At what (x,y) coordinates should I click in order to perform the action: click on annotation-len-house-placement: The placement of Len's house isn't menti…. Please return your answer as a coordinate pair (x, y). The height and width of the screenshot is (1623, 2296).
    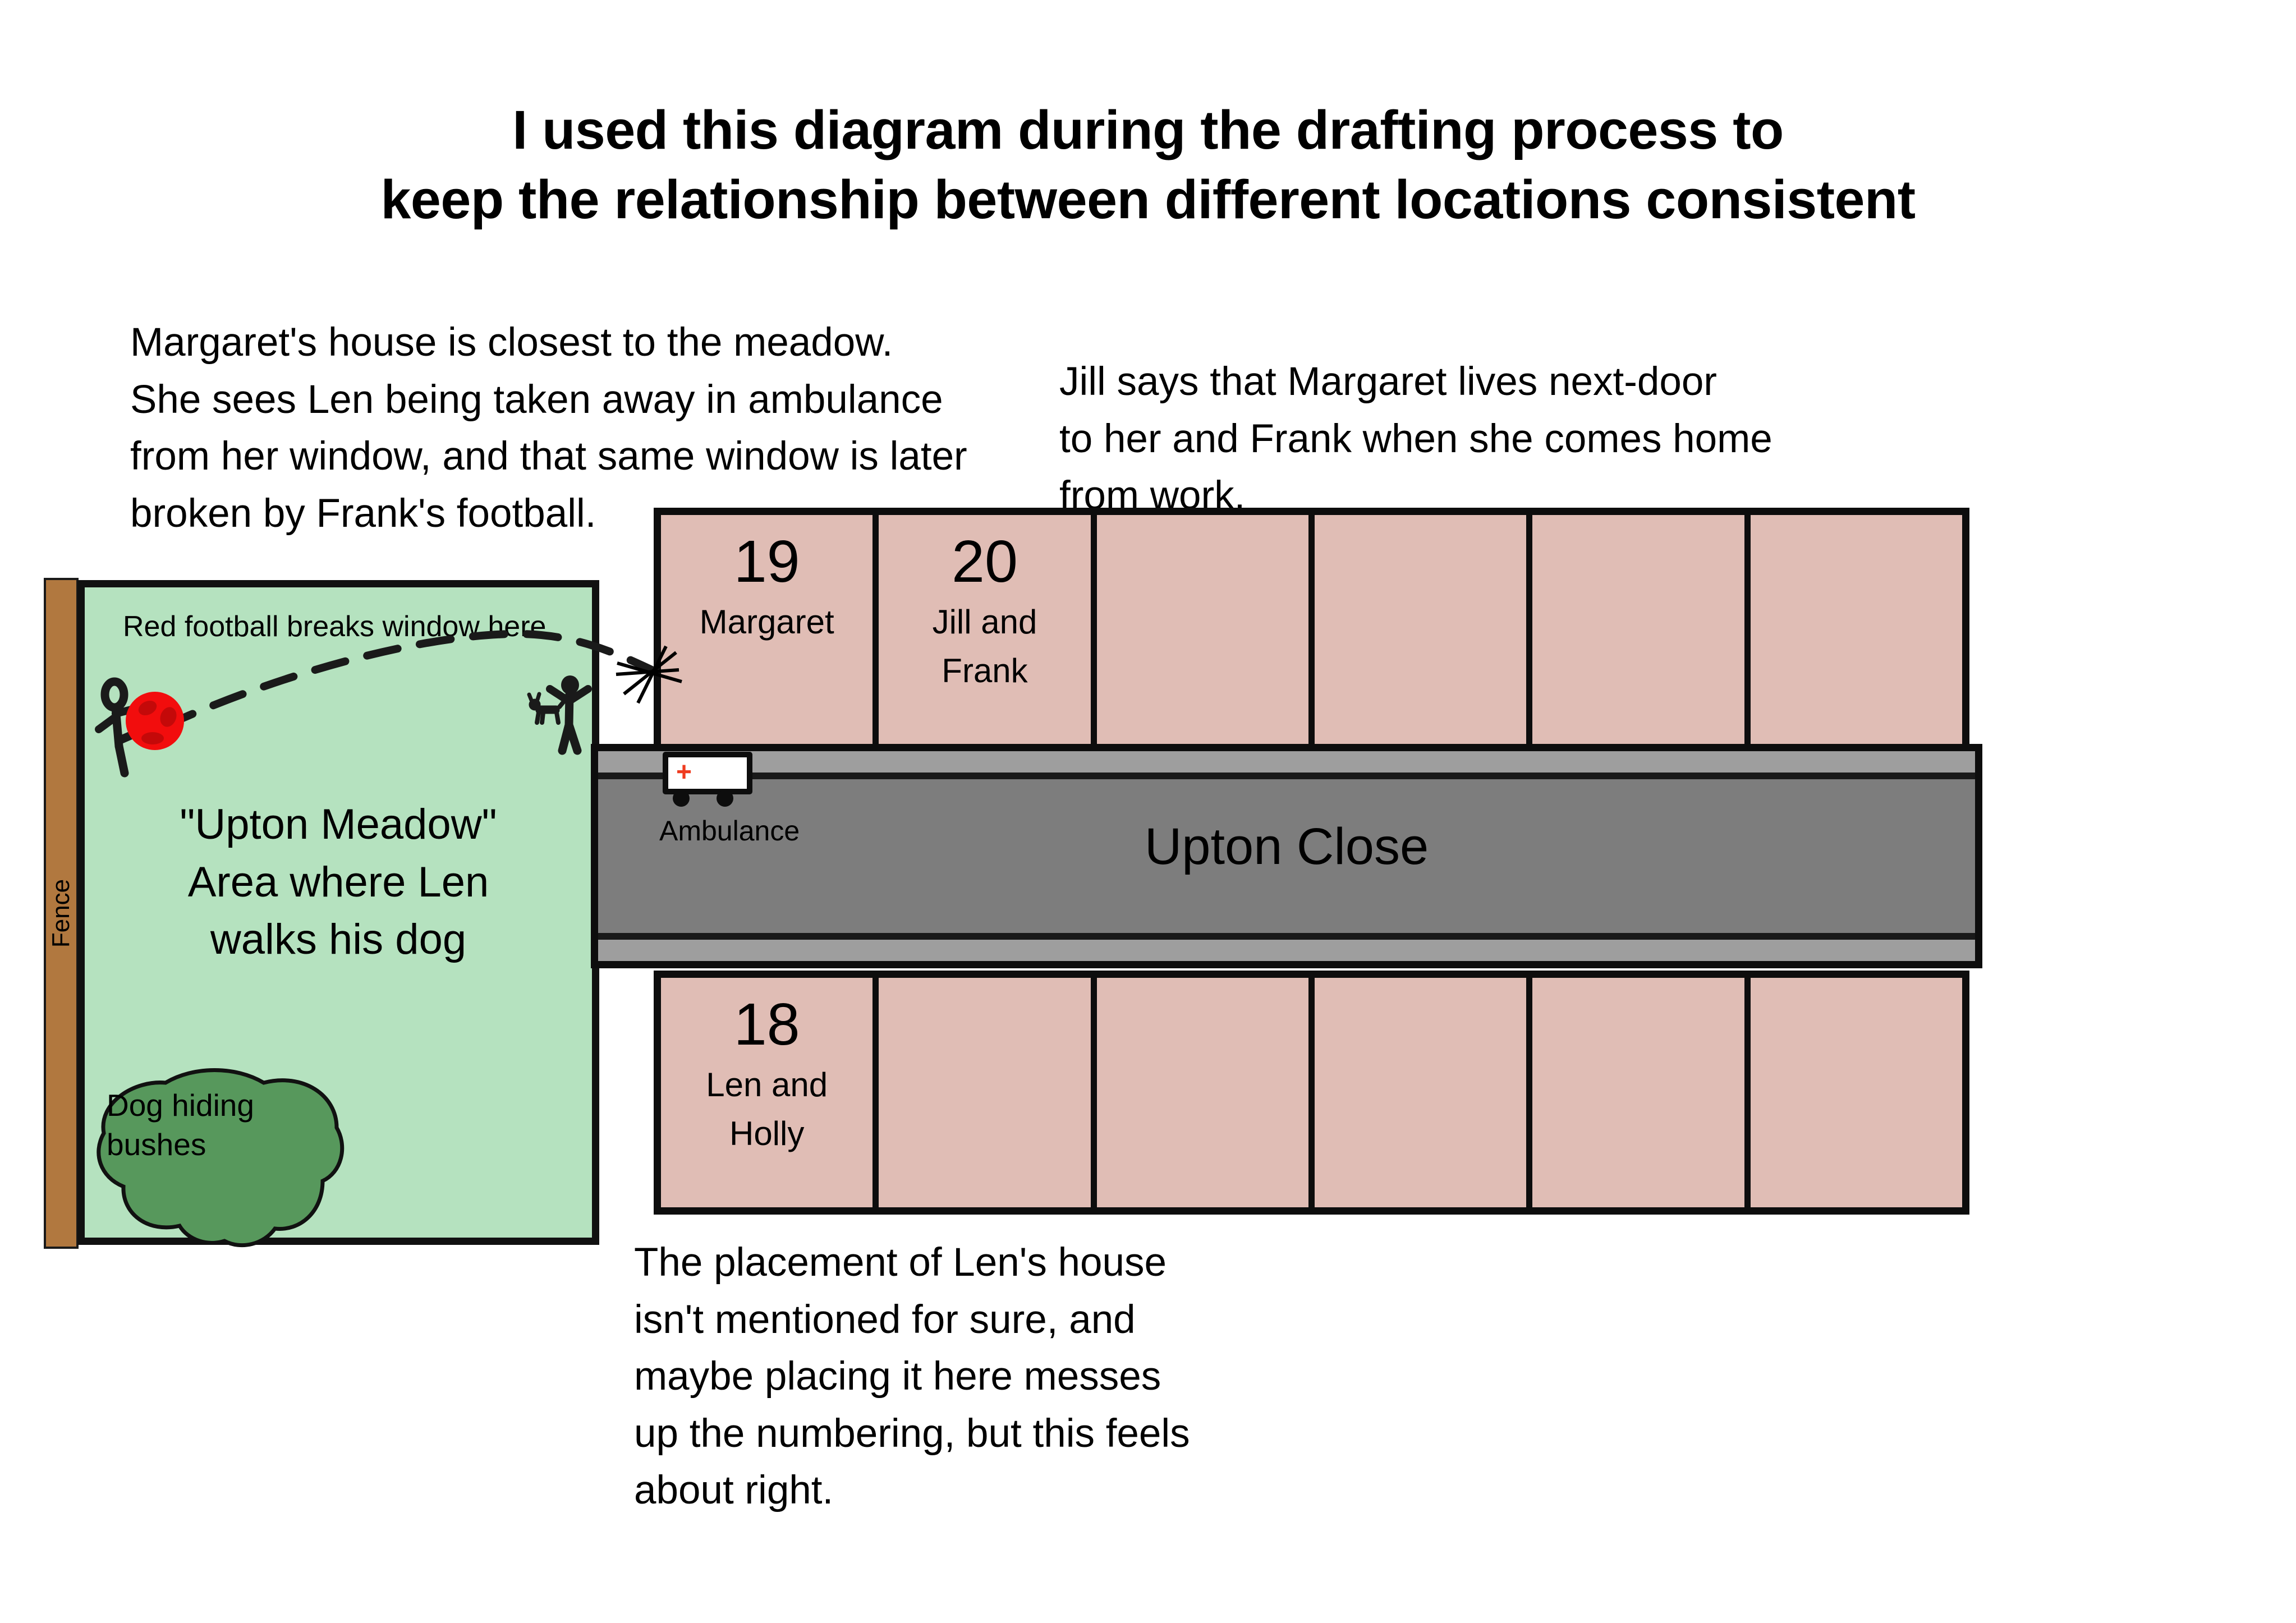
    Looking at the image, I should click on (912, 1376).